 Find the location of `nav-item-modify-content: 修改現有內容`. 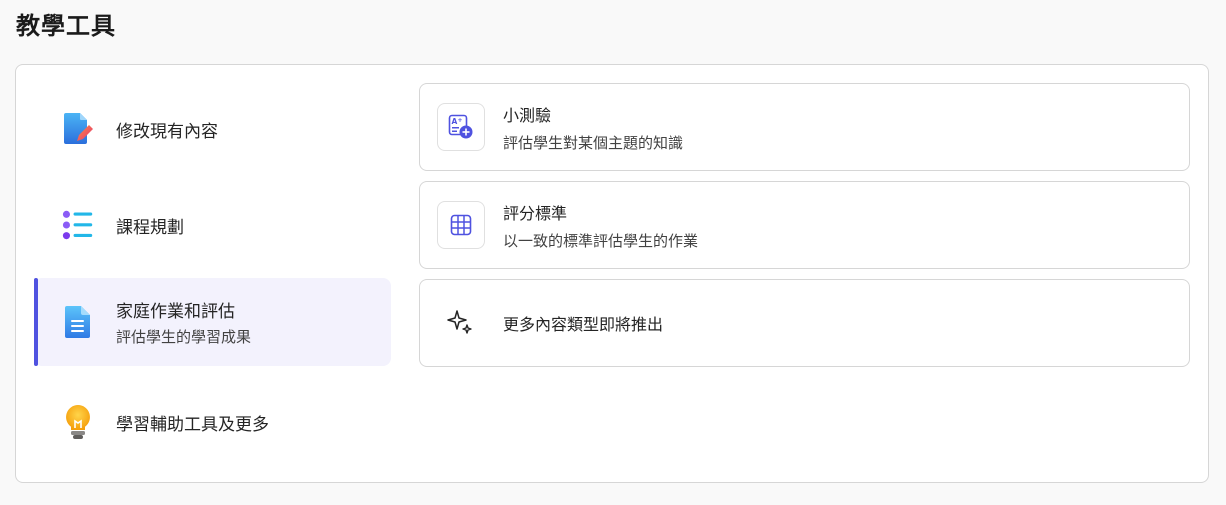

nav-item-modify-content: 修改現有內容 is located at coordinates (212, 129).